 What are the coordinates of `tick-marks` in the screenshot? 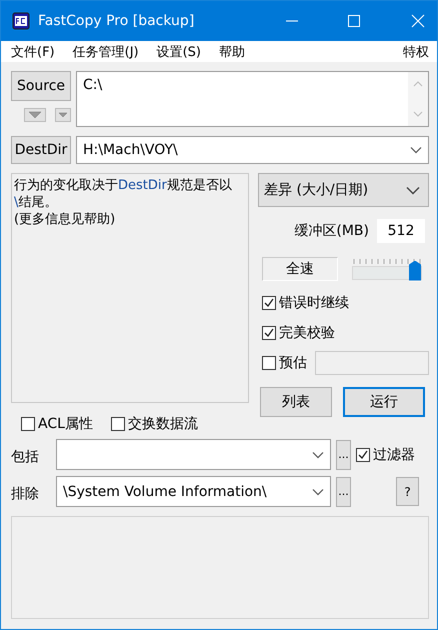 It's located at (387, 261).